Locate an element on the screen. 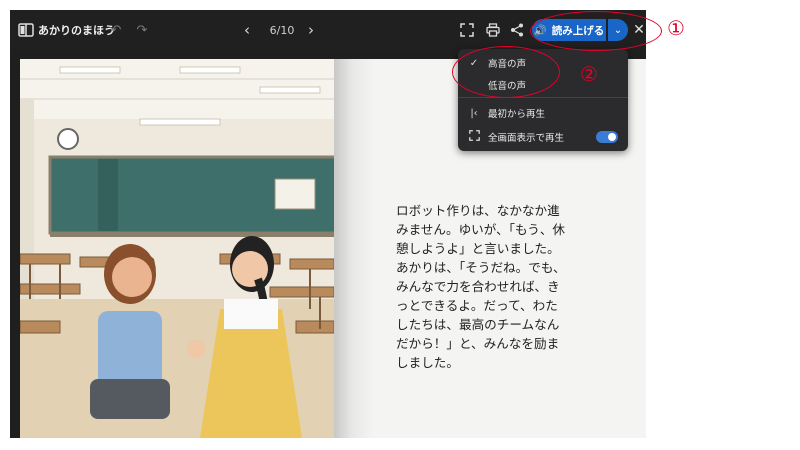 The height and width of the screenshot is (450, 800). book-icon is located at coordinates (26, 30).